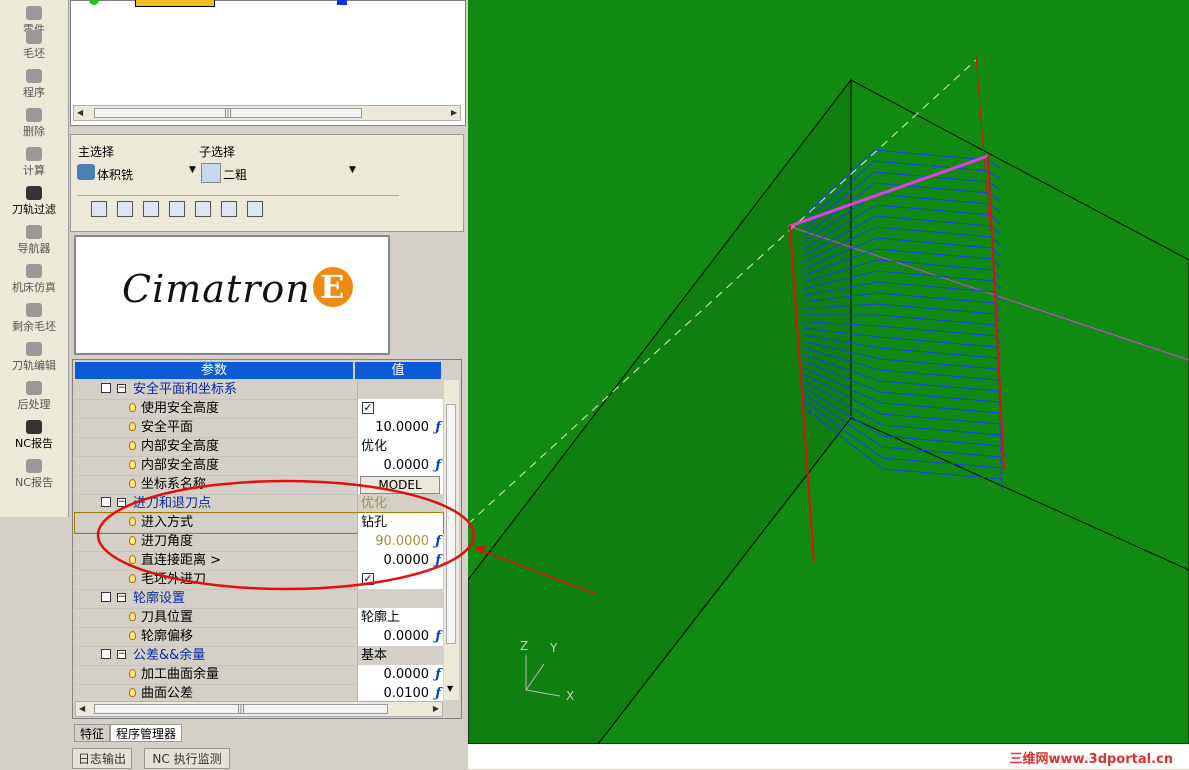 The image size is (1189, 770). What do you see at coordinates (259, 637) in the screenshot?
I see `param-row: 轮廓偏移 0.0000 ƒ` at bounding box center [259, 637].